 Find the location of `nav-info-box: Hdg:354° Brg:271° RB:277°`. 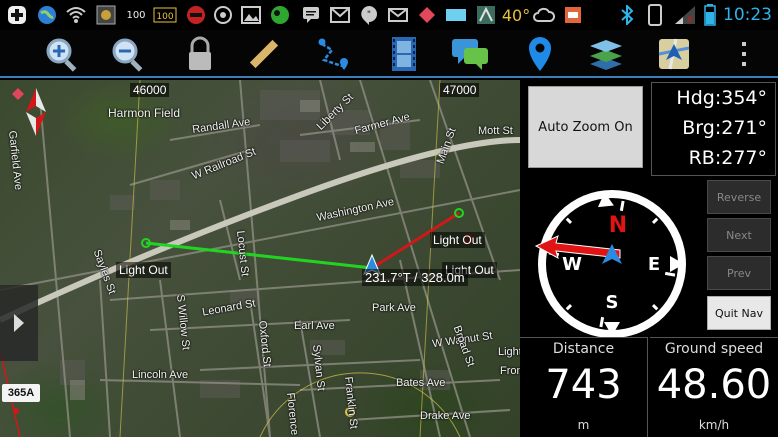

nav-info-box: Hdg:354° Brg:271° RB:277° is located at coordinates (713, 129).